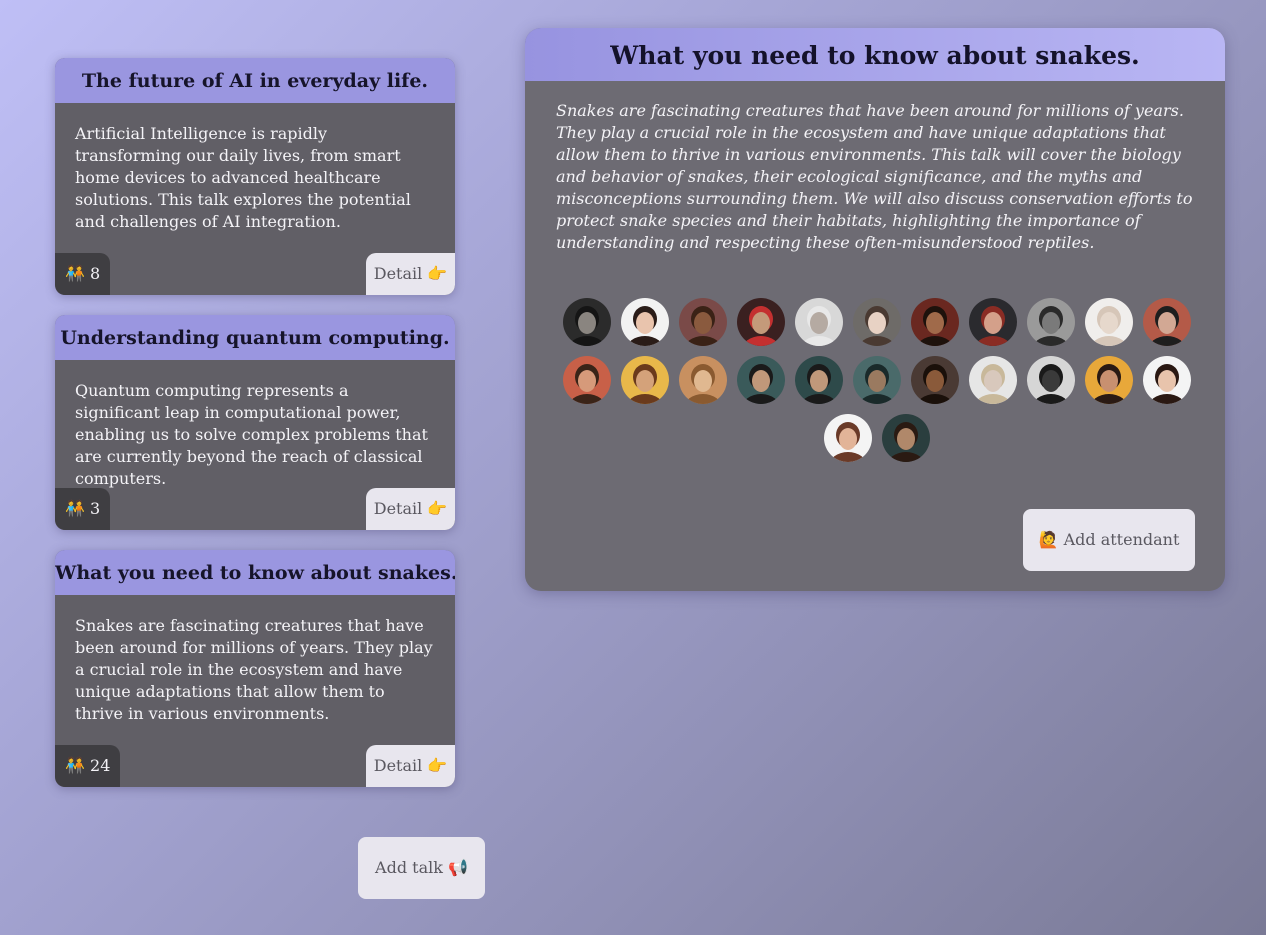  What do you see at coordinates (1109, 540) in the screenshot?
I see `add-attendant-button: 🙋 Add attendant` at bounding box center [1109, 540].